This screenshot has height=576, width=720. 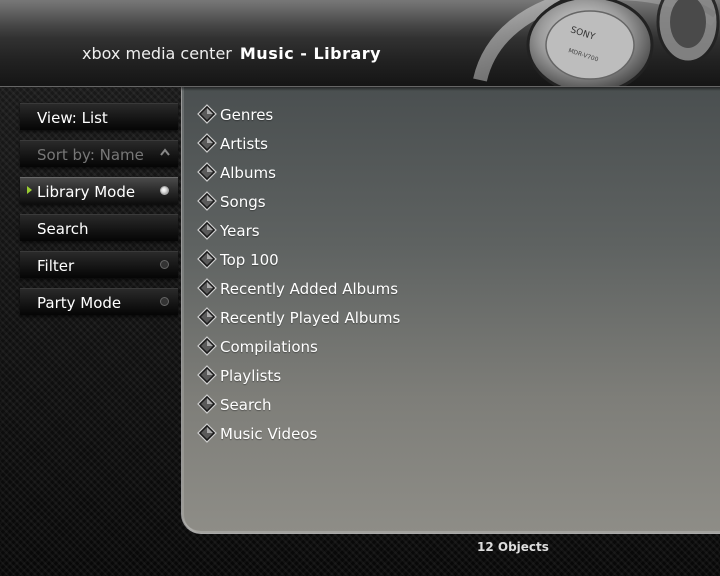 I want to click on sort-by-label: Sort by: Name, so click(x=90, y=155).